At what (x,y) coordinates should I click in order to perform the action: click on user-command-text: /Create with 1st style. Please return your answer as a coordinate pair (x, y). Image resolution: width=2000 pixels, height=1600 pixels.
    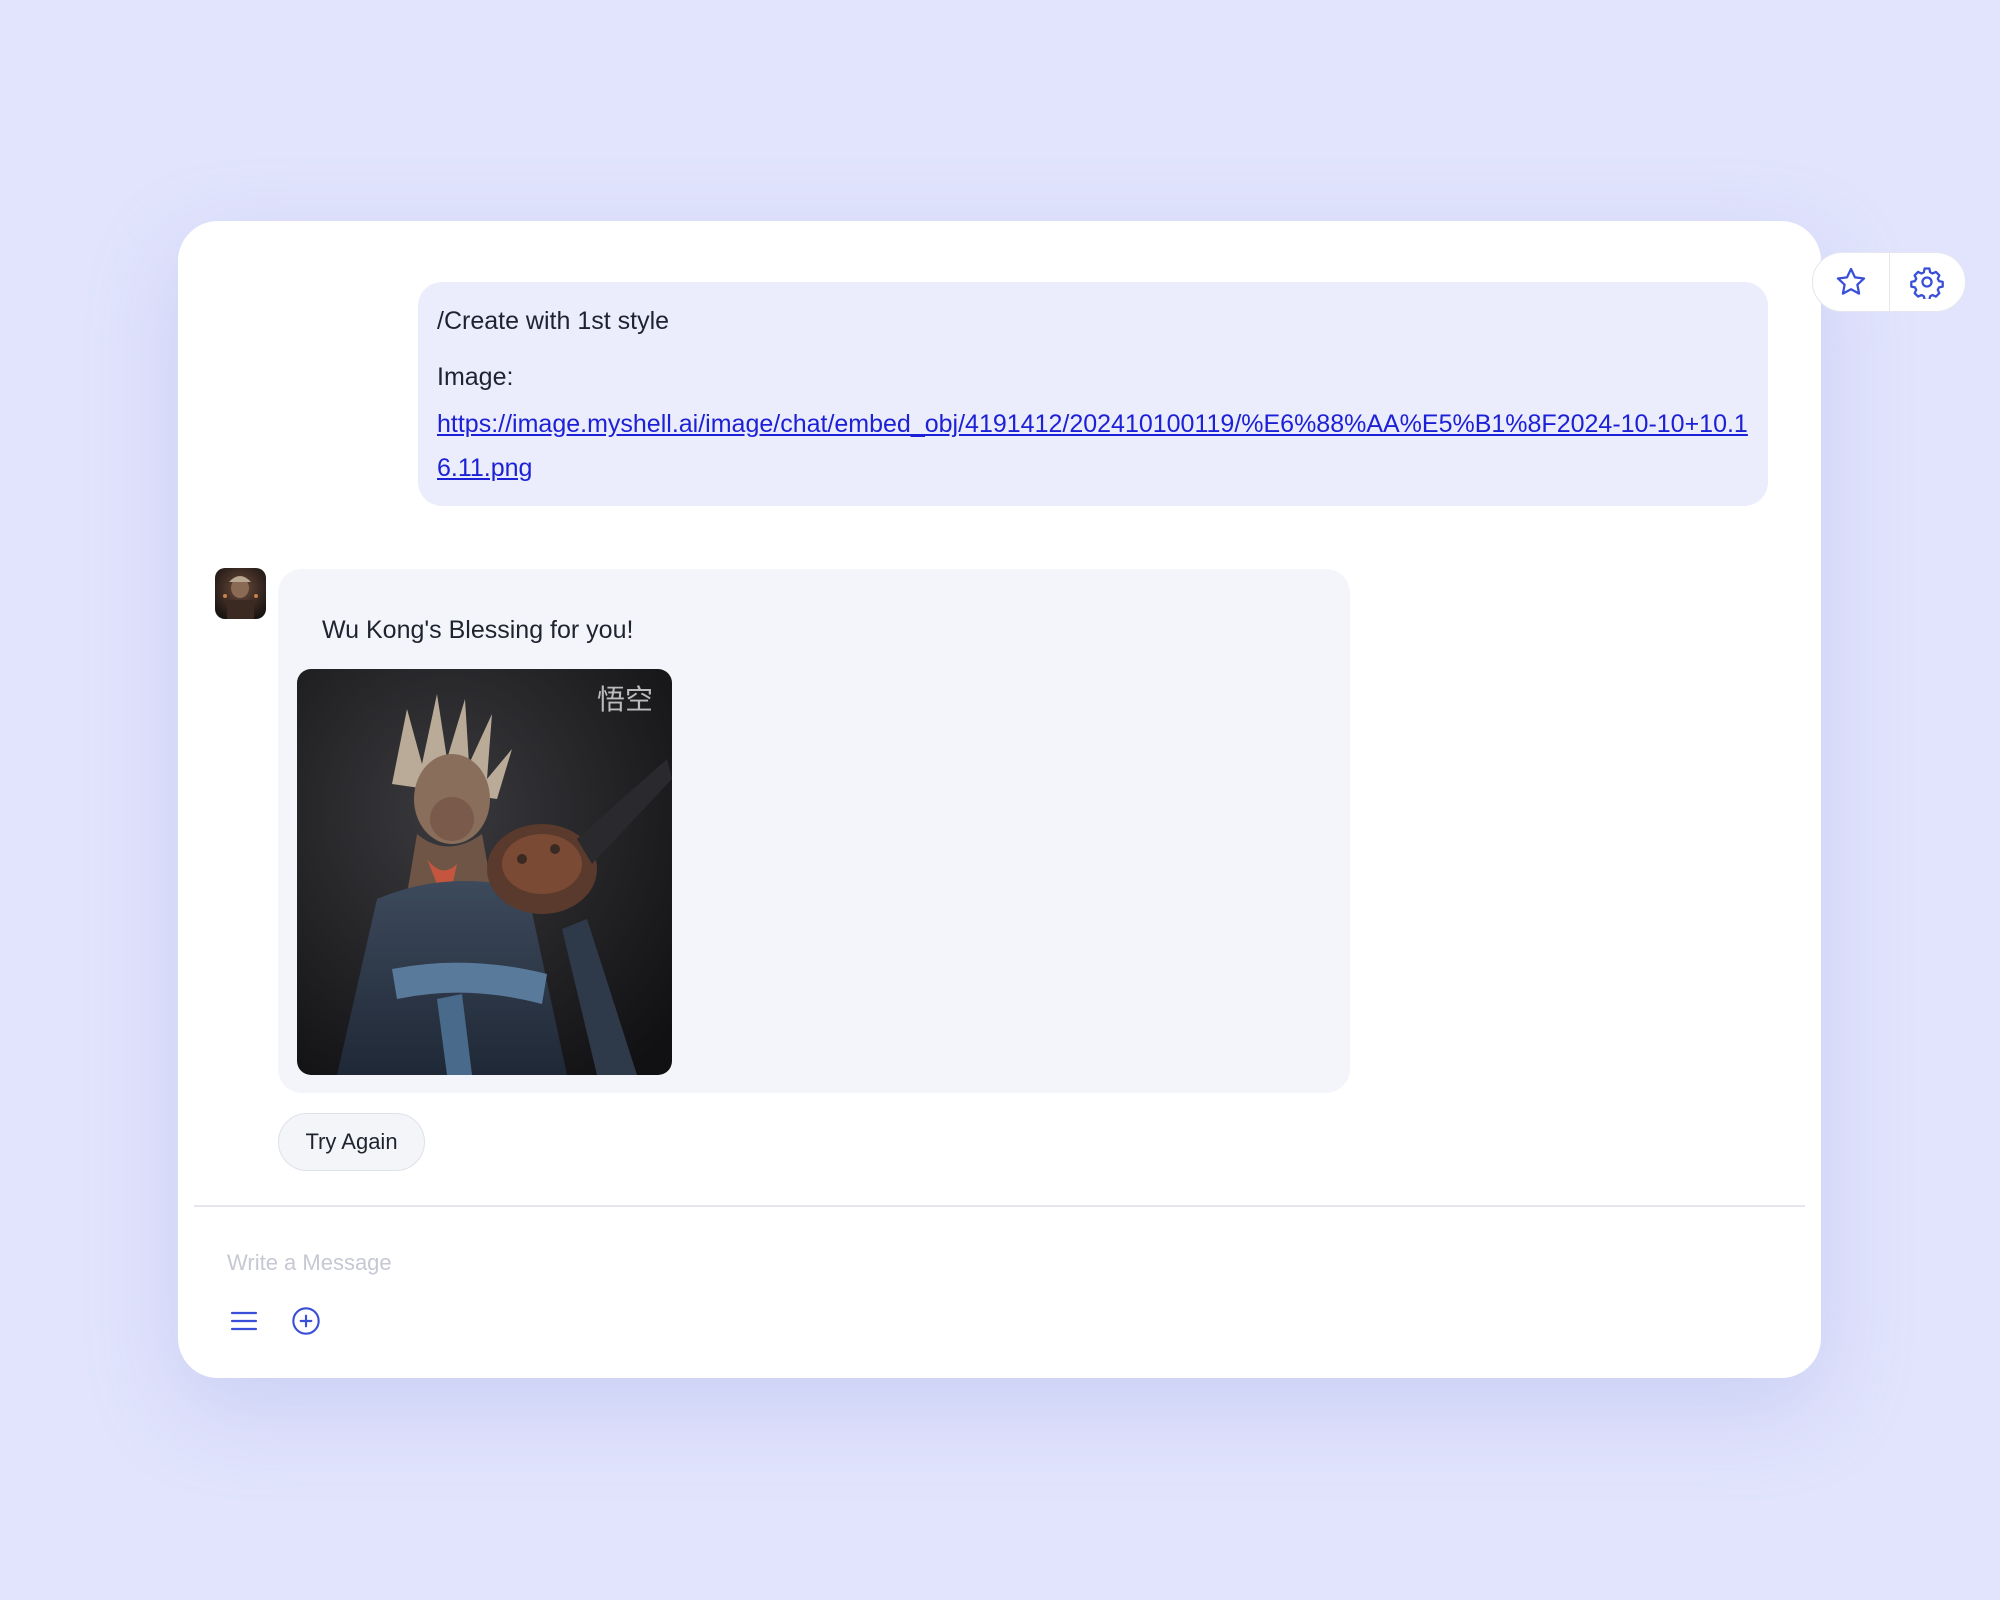
    Looking at the image, I should click on (553, 321).